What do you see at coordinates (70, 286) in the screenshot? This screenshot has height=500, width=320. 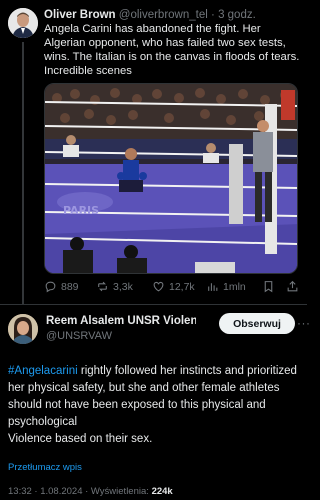 I see `reply-count: 889` at bounding box center [70, 286].